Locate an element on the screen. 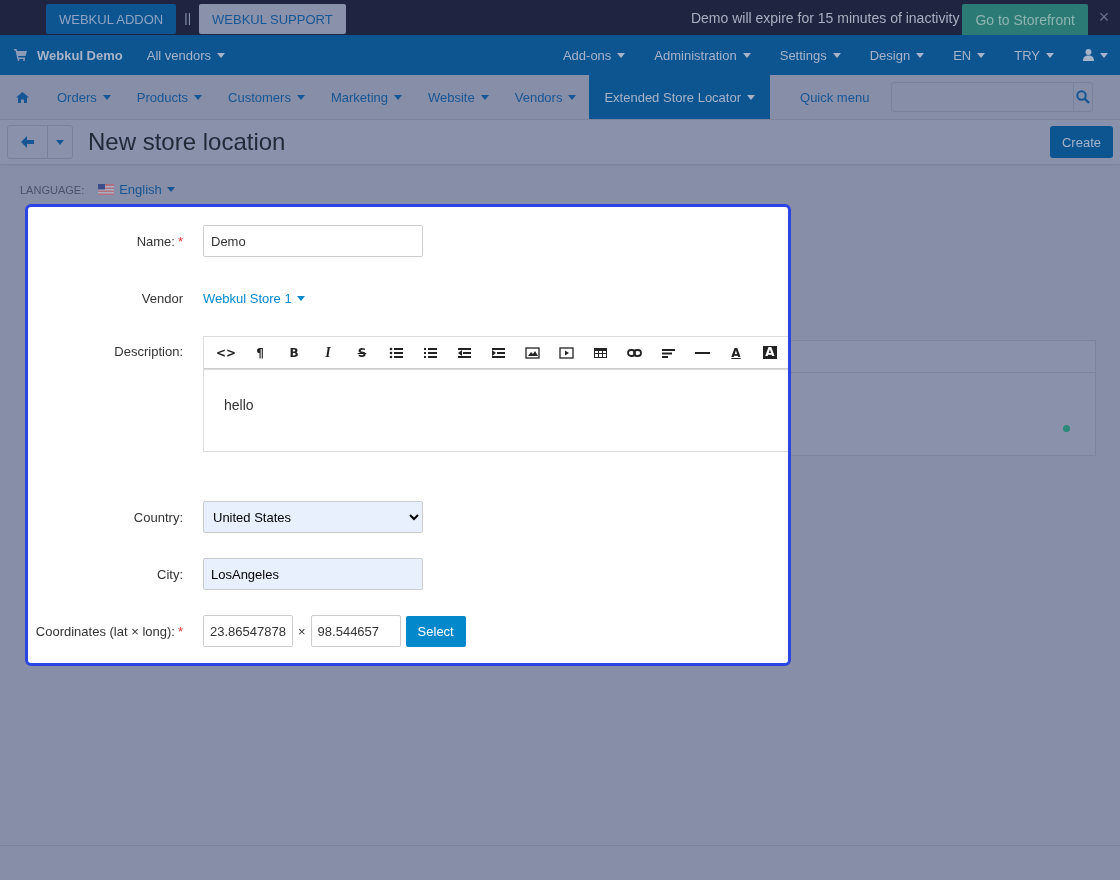  nav-tab: Orders is located at coordinates (84, 97).